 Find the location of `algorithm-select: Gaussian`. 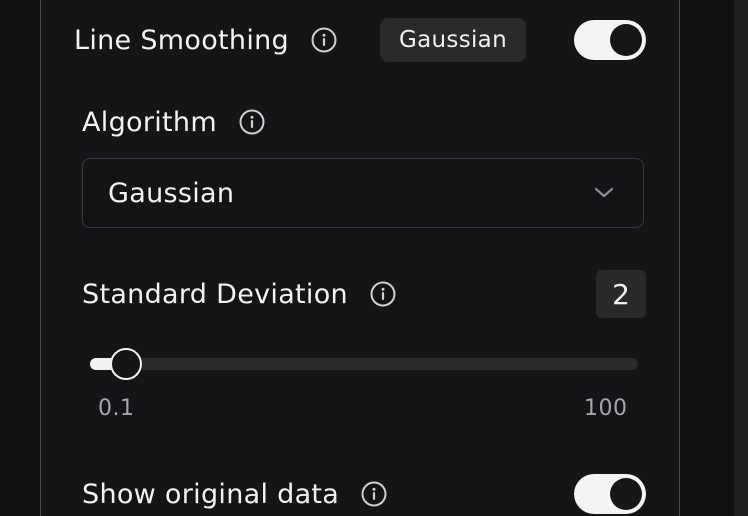

algorithm-select: Gaussian is located at coordinates (363, 193).